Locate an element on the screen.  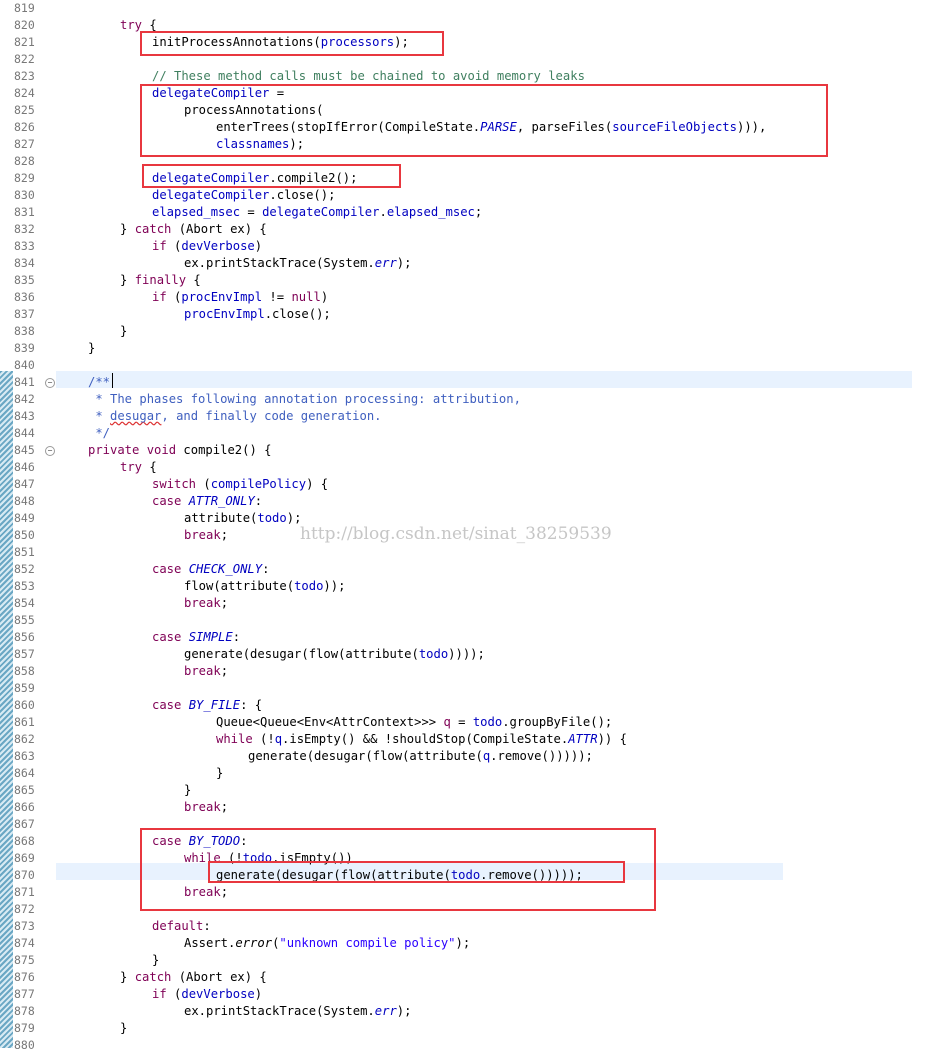
code-token: )))); is located at coordinates (466, 654).